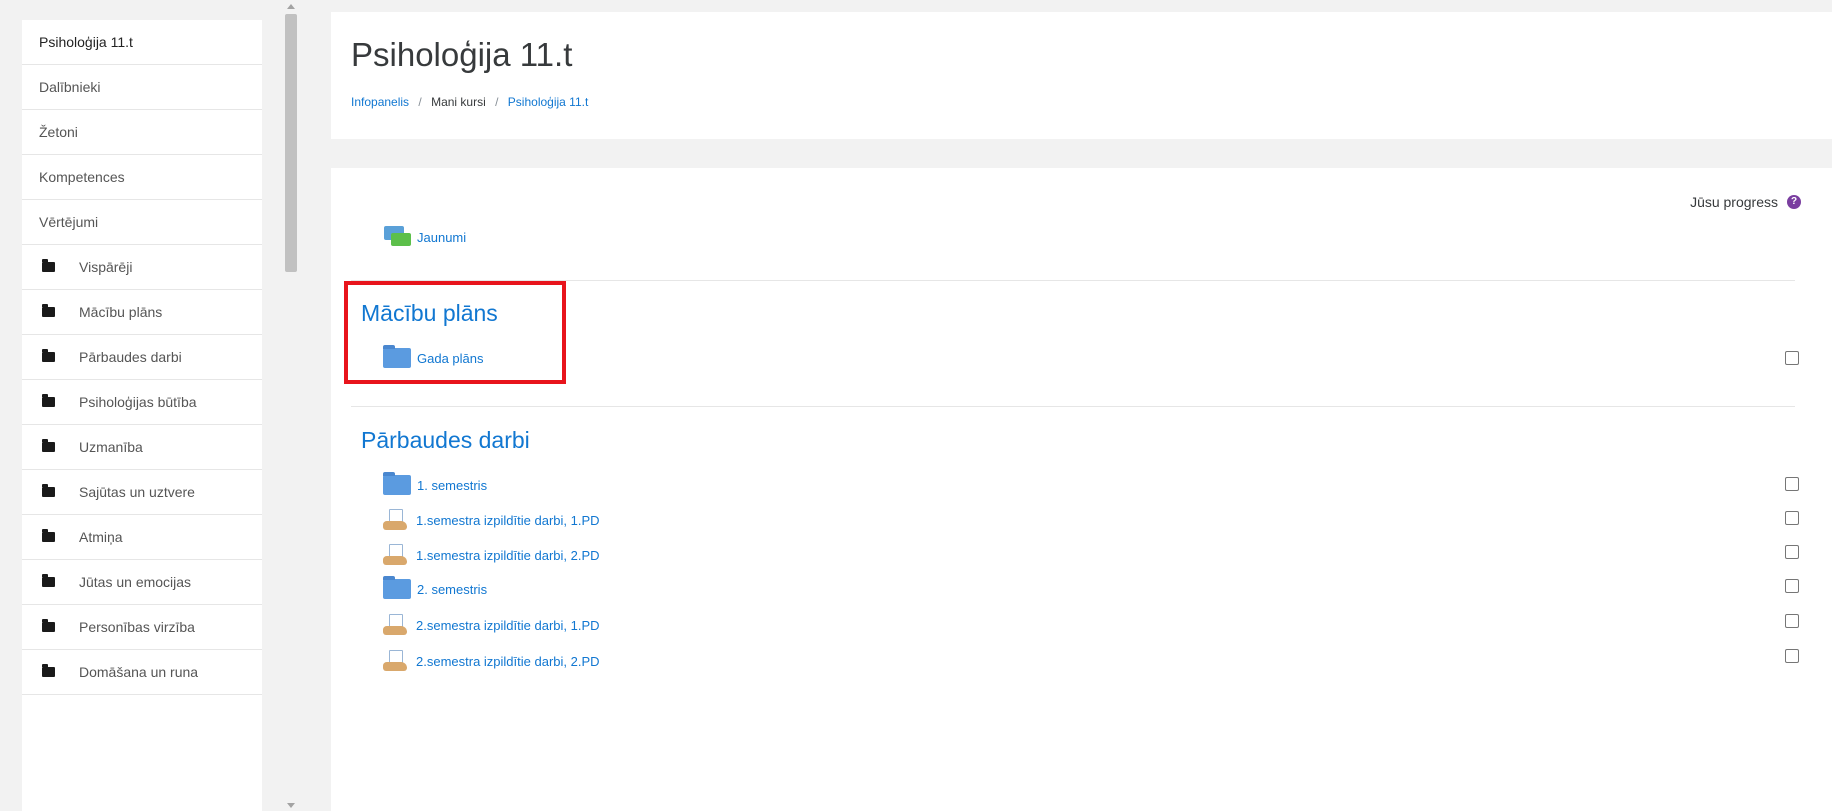 This screenshot has width=1832, height=811. I want to click on activity-link: 2. semestris, so click(452, 589).